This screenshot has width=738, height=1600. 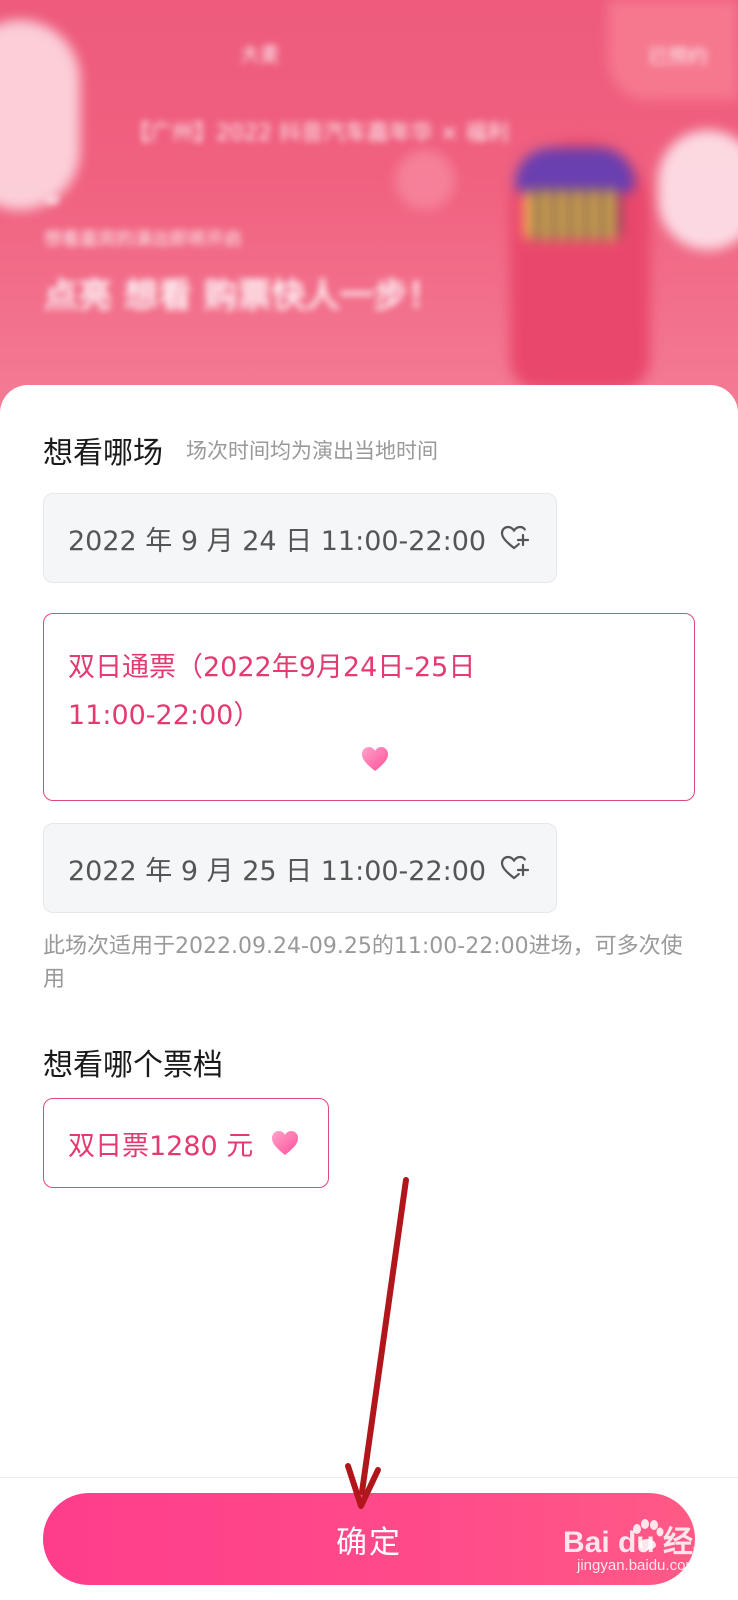 What do you see at coordinates (678, 56) in the screenshot?
I see `banner-status: 已预约` at bounding box center [678, 56].